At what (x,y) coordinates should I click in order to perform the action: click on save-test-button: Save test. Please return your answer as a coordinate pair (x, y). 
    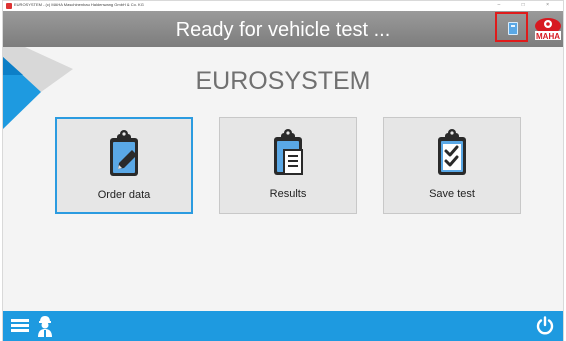
    Looking at the image, I should click on (452, 165).